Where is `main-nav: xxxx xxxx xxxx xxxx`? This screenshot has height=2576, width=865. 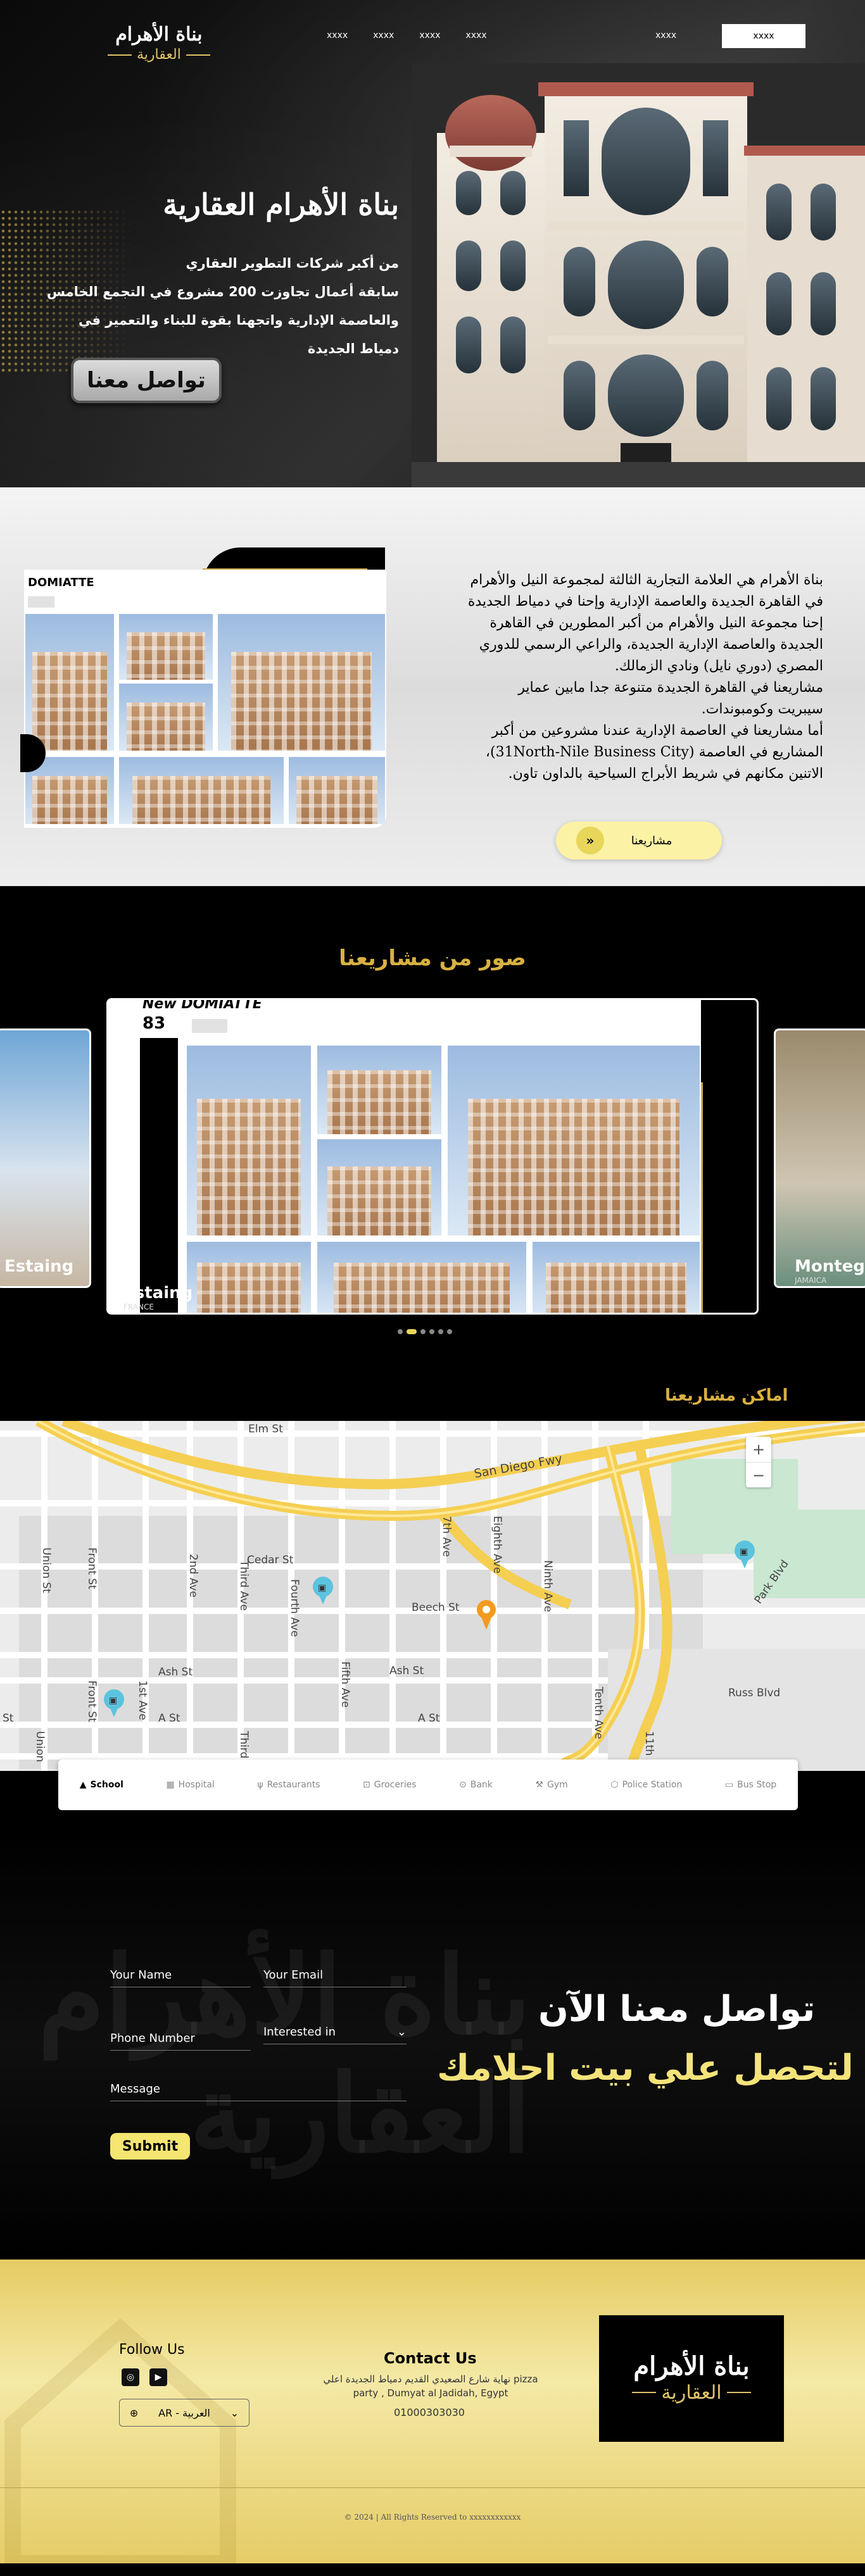 main-nav: xxxx xxxx xxxx xxxx is located at coordinates (407, 35).